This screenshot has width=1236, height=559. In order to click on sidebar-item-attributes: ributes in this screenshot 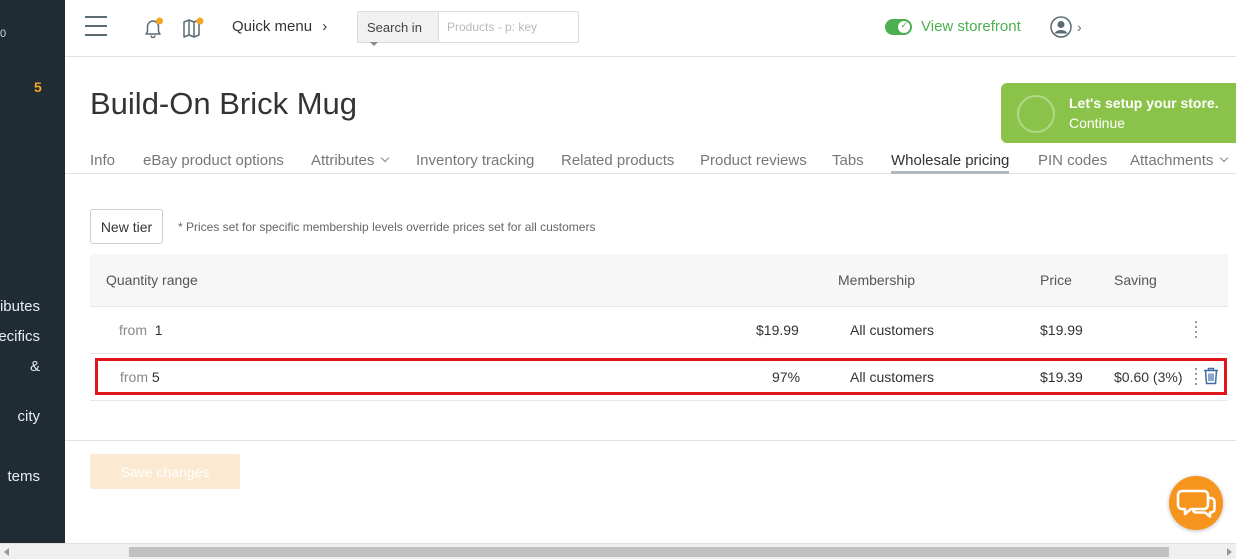, I will do `click(20, 306)`.